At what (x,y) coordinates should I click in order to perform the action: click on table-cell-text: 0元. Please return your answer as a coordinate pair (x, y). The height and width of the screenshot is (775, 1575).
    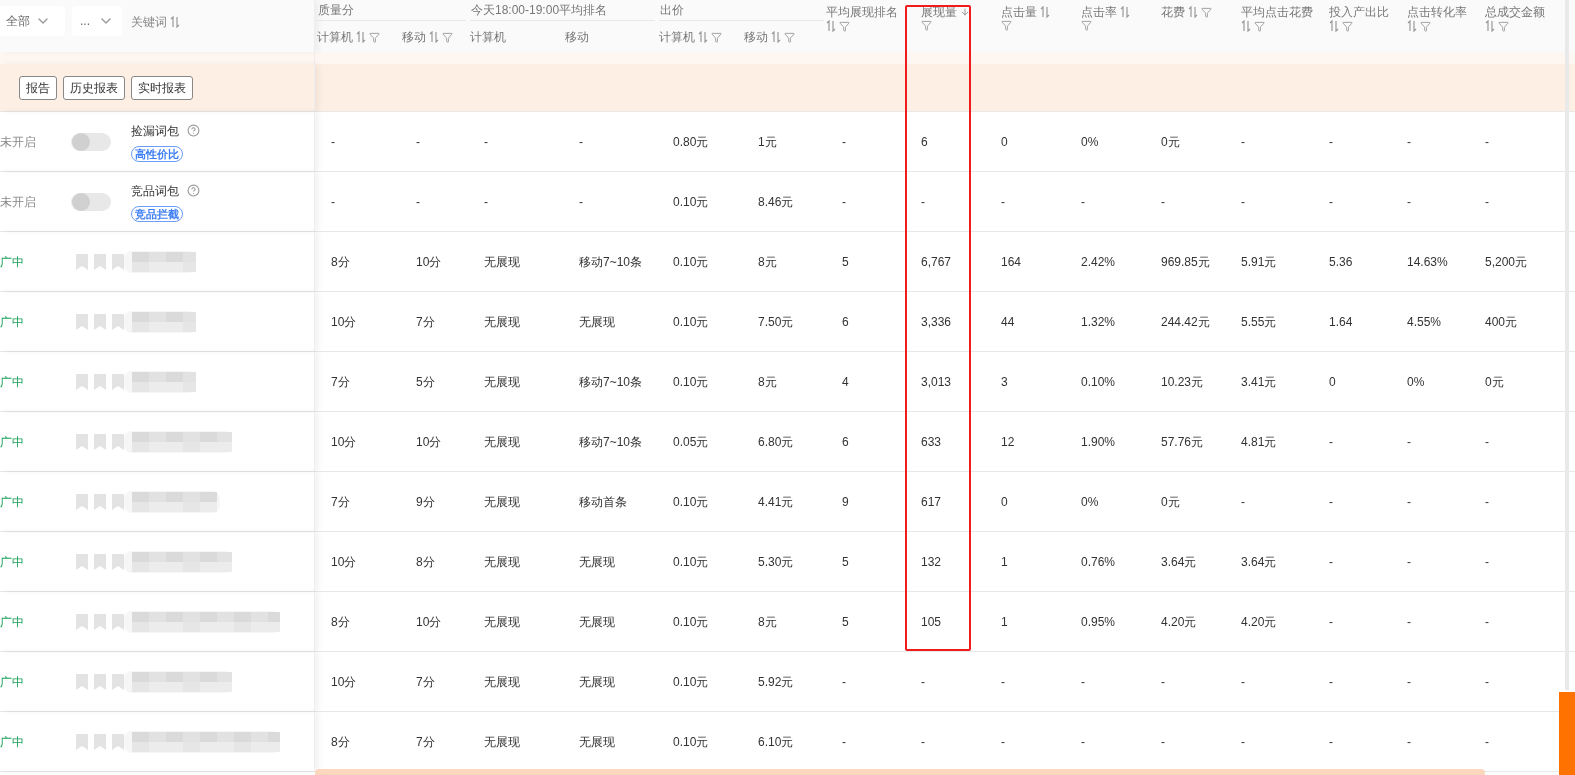
    Looking at the image, I should click on (1170, 502).